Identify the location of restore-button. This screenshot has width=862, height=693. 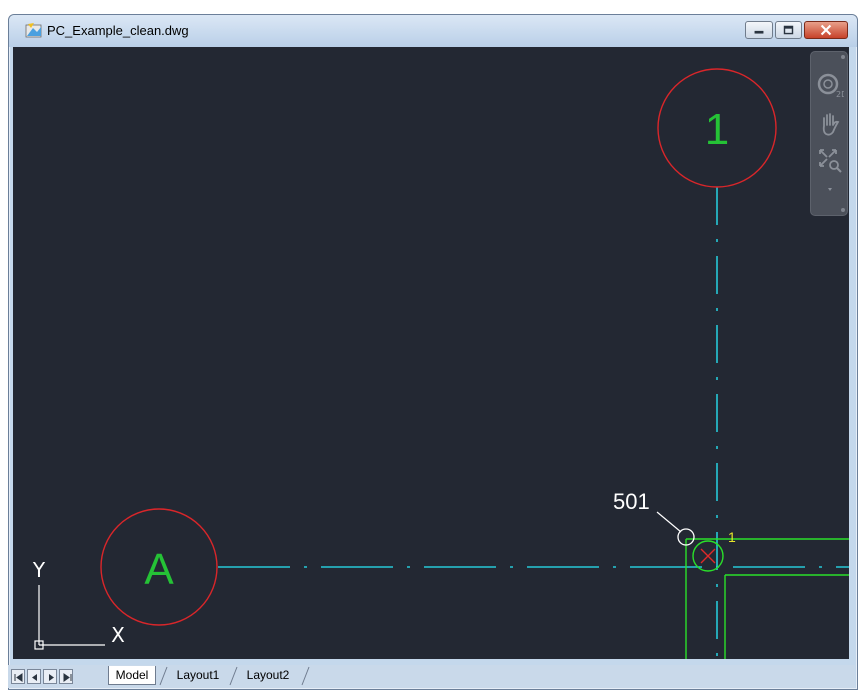
(788, 30).